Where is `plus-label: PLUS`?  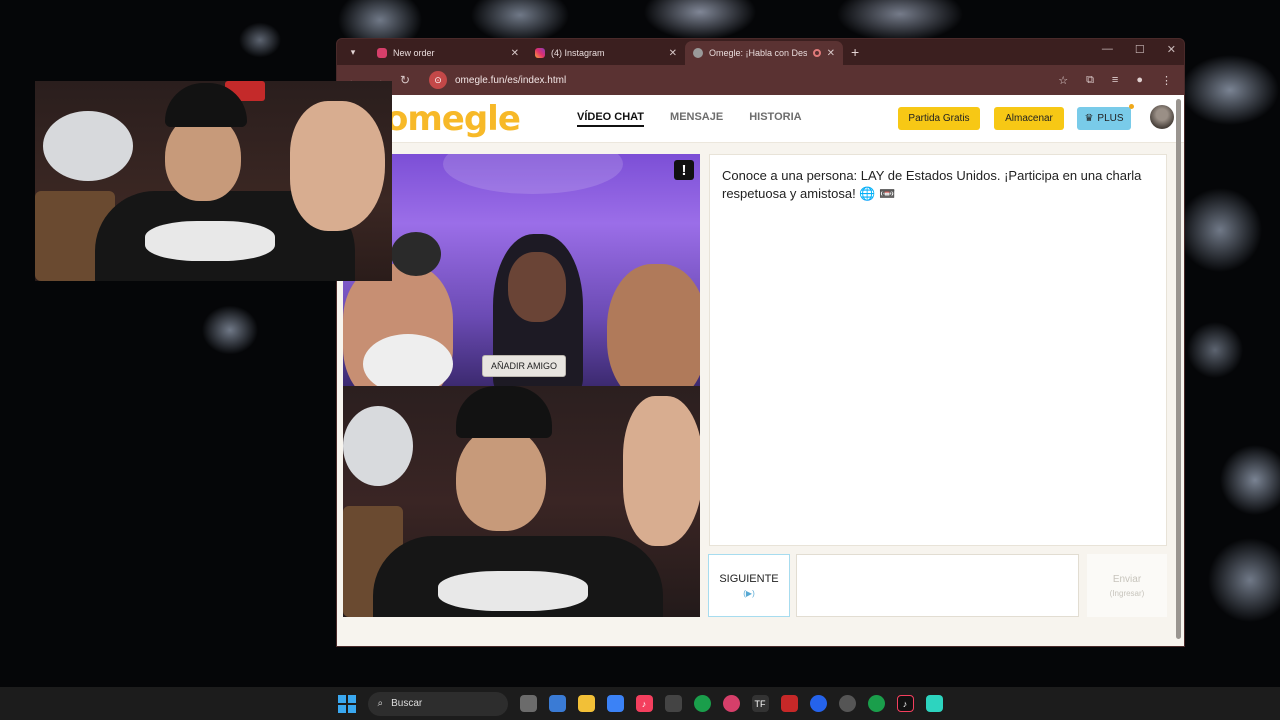
plus-label: PLUS is located at coordinates (1110, 118).